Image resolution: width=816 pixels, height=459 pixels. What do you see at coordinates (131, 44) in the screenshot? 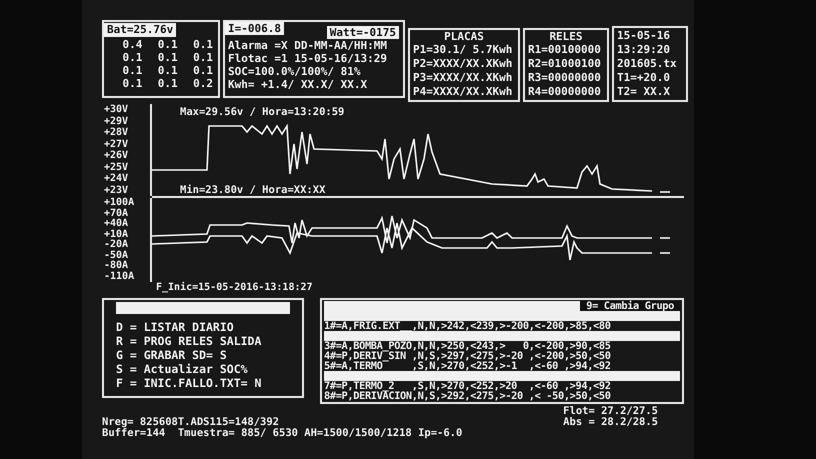
I see `cell-value: 0.4` at bounding box center [131, 44].